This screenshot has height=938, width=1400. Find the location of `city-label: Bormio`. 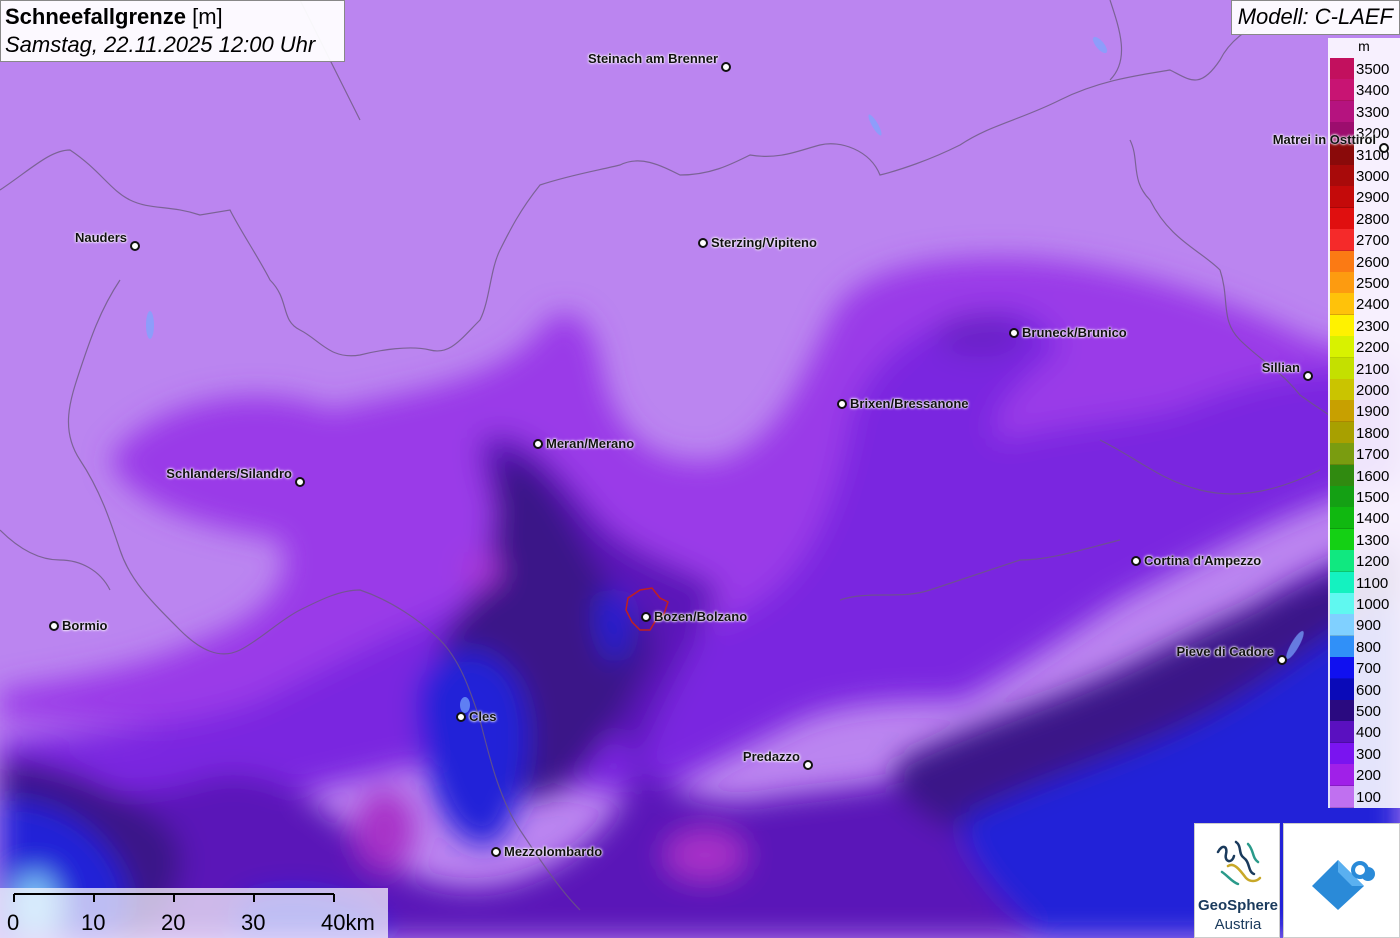

city-label: Bormio is located at coordinates (85, 625).